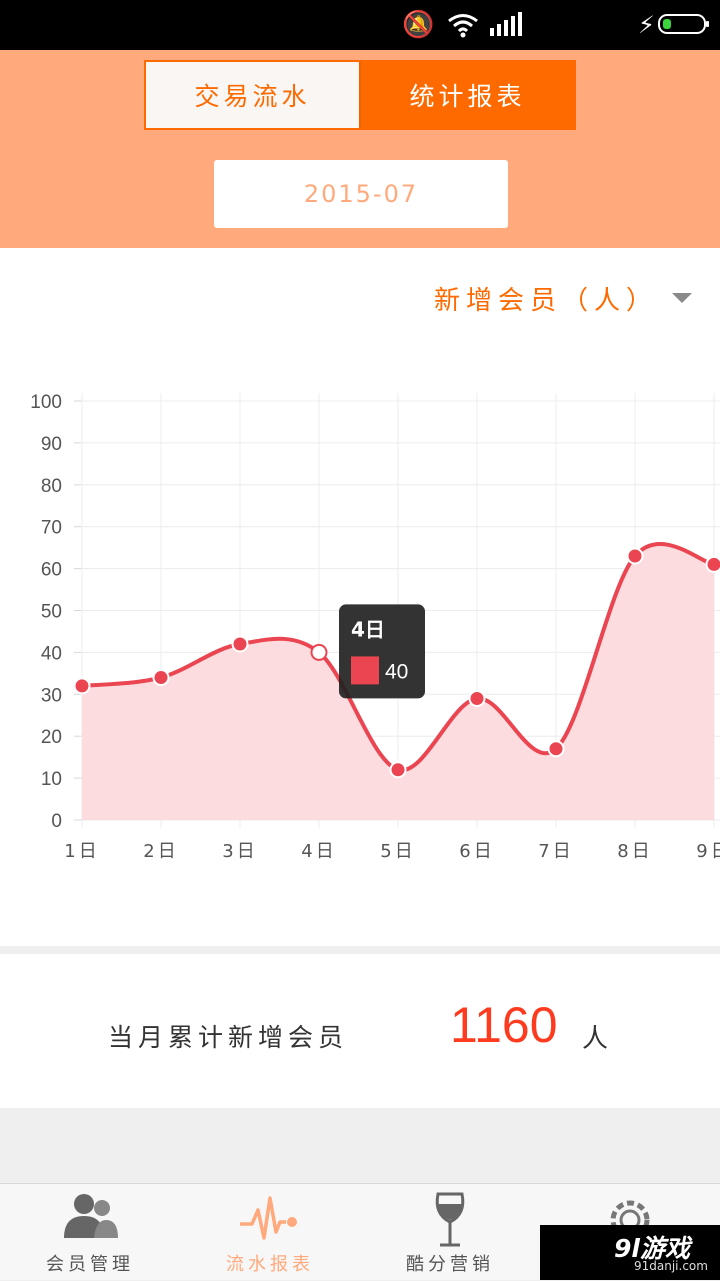 This screenshot has height=1281, width=720. Describe the element at coordinates (546, 298) in the screenshot. I see `metric-label: 新增会员（人）` at that location.